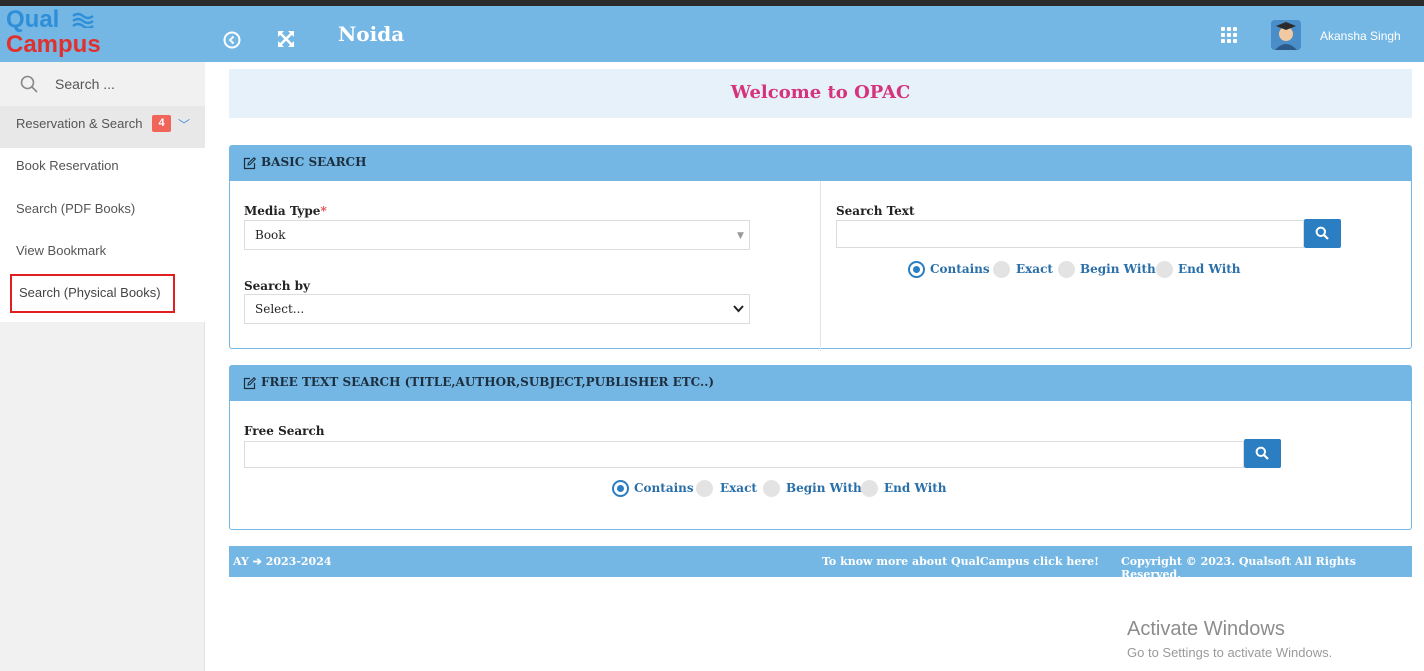  What do you see at coordinates (1164, 269) in the screenshot?
I see `basic-radio-end-with` at bounding box center [1164, 269].